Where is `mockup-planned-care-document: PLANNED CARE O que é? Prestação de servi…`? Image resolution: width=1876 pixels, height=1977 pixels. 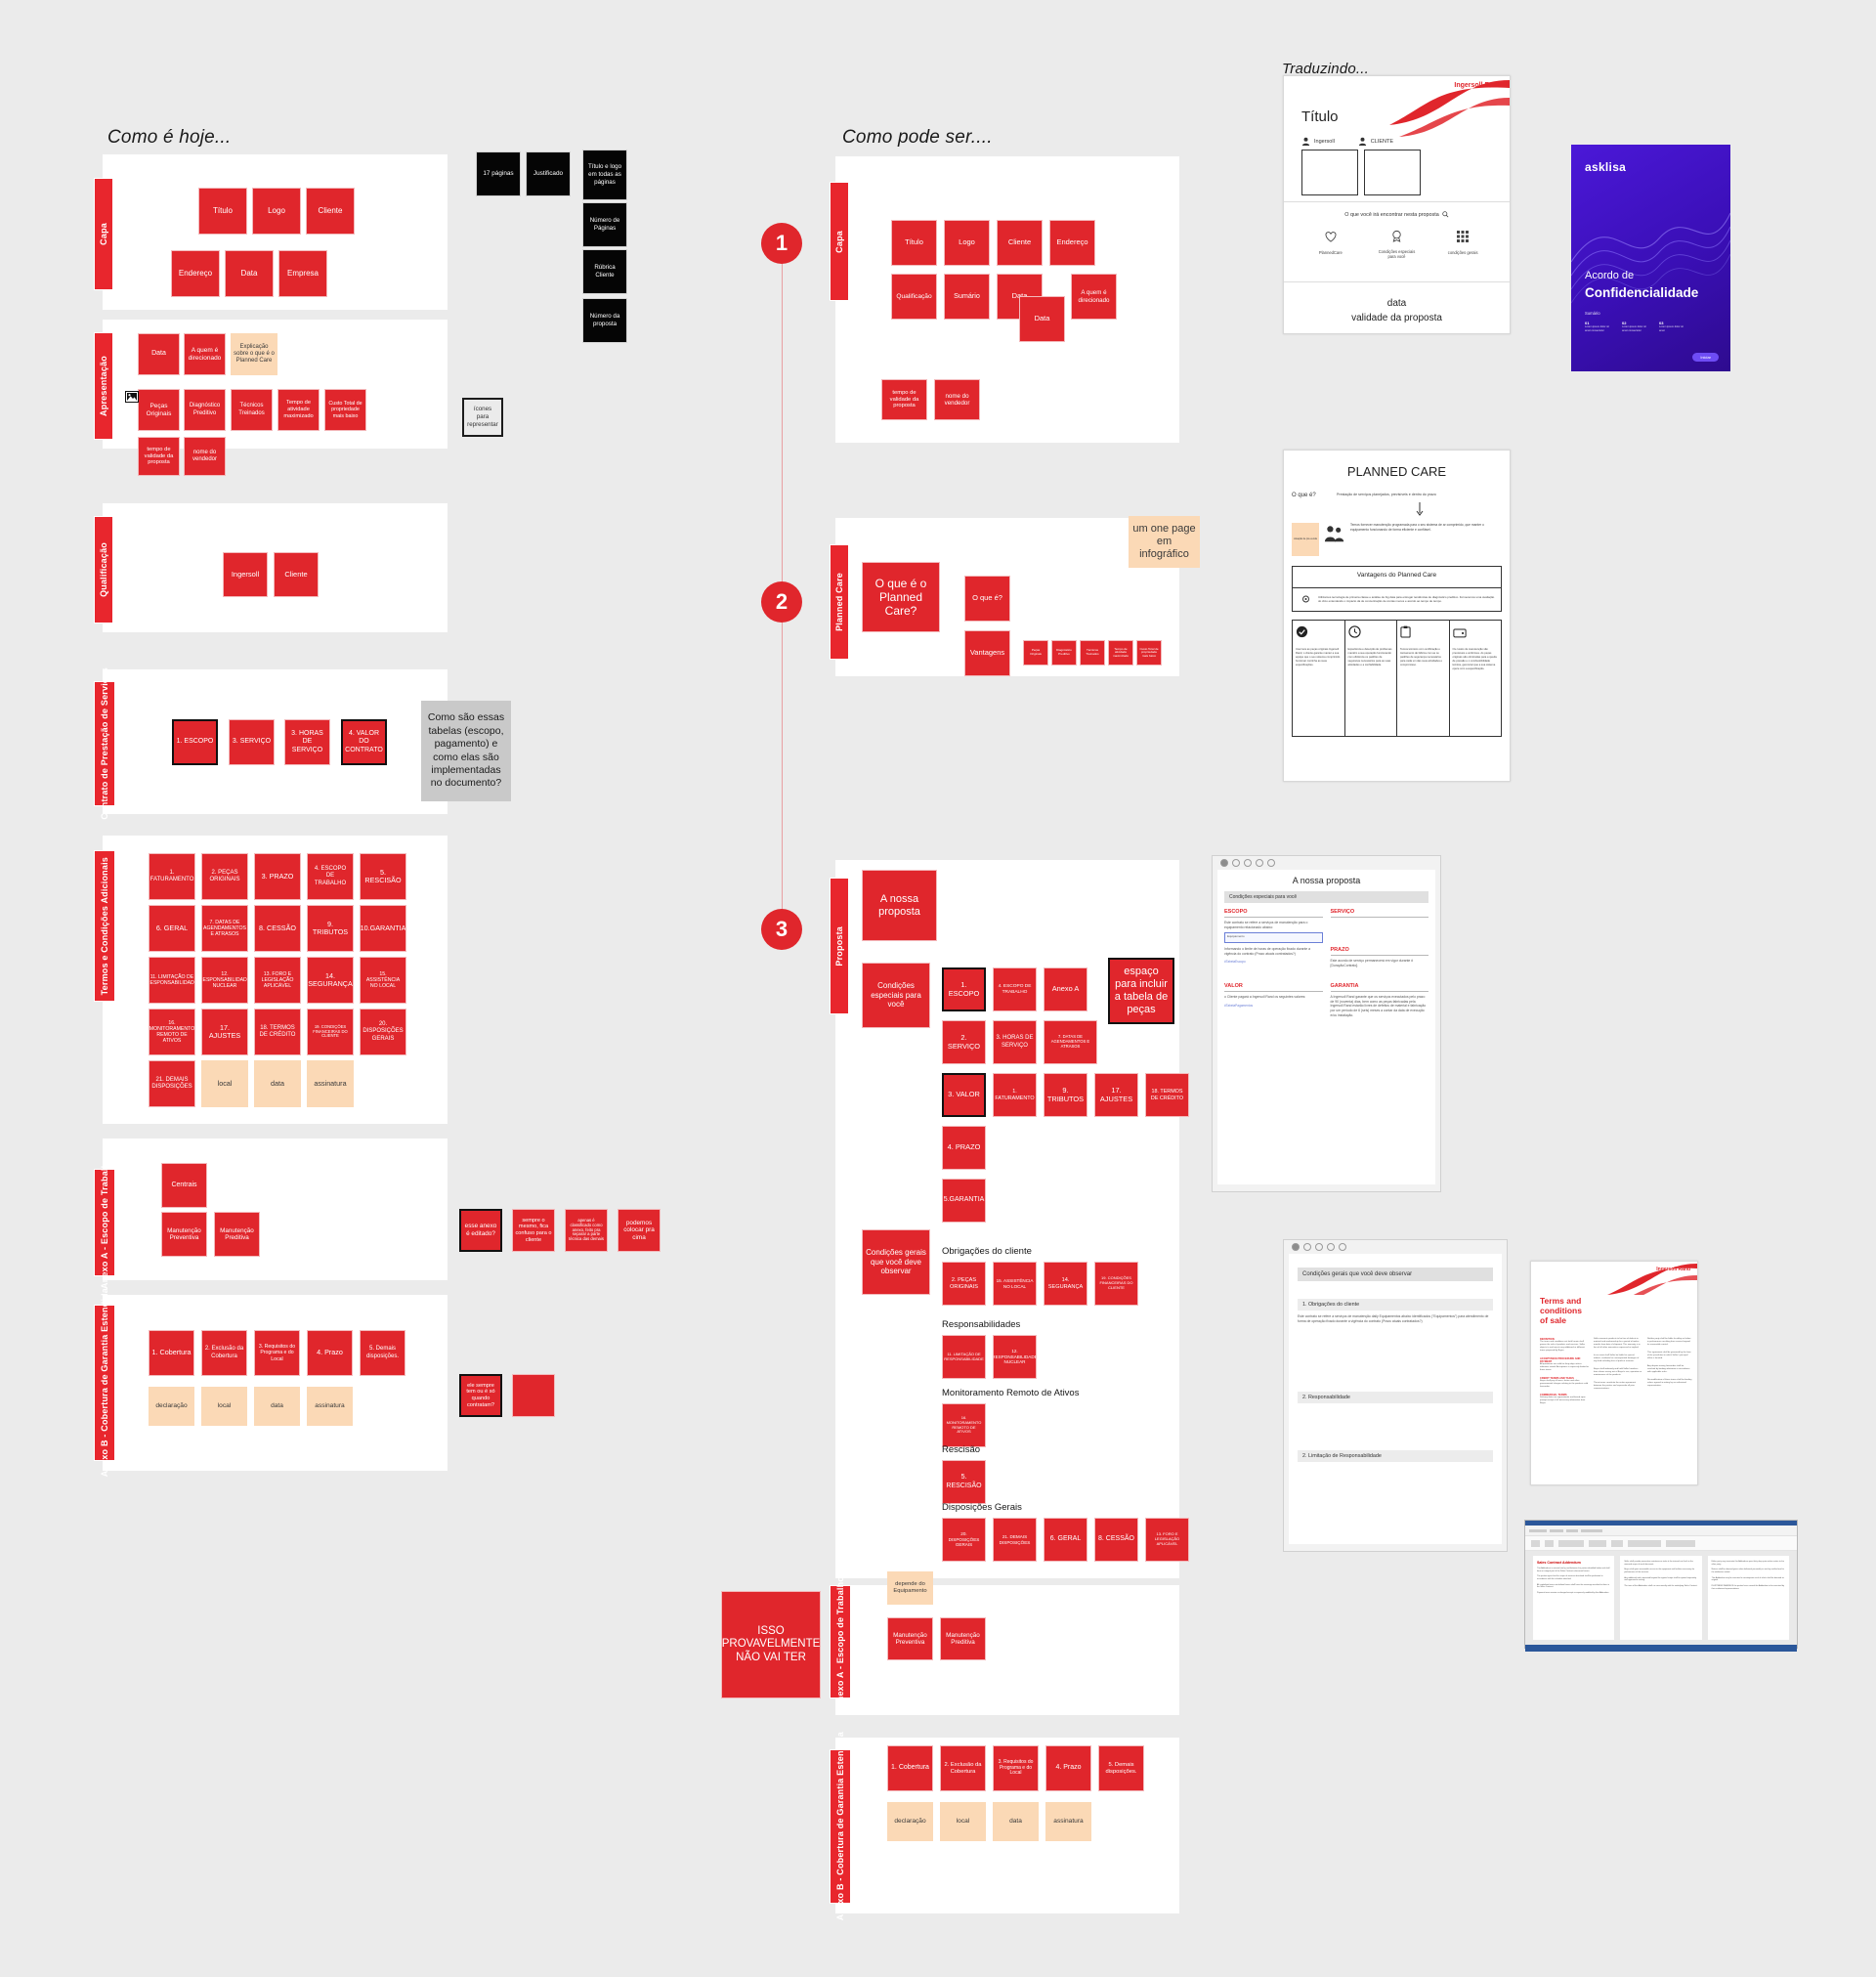 mockup-planned-care-document: PLANNED CARE O que é? Prestação de servi… is located at coordinates (1397, 616).